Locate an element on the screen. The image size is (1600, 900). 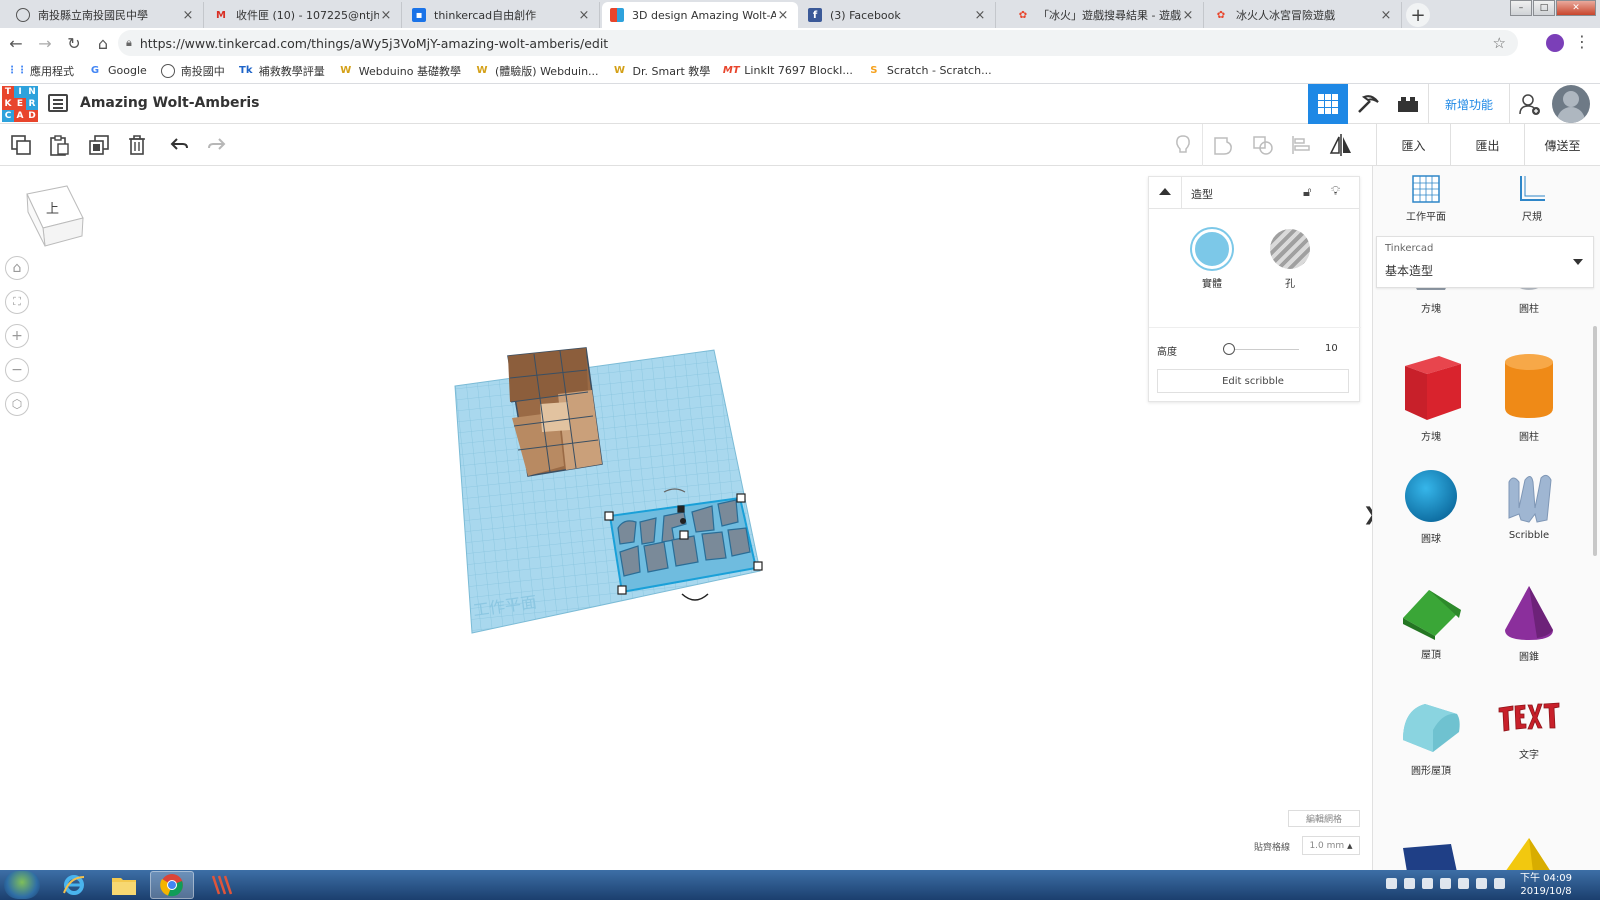
bookmark-star-icon: ☆ is located at coordinates (1499, 43).